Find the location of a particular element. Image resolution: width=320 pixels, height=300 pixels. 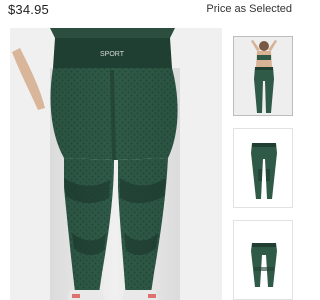

thumbnail-flat-lay is located at coordinates (263, 168).